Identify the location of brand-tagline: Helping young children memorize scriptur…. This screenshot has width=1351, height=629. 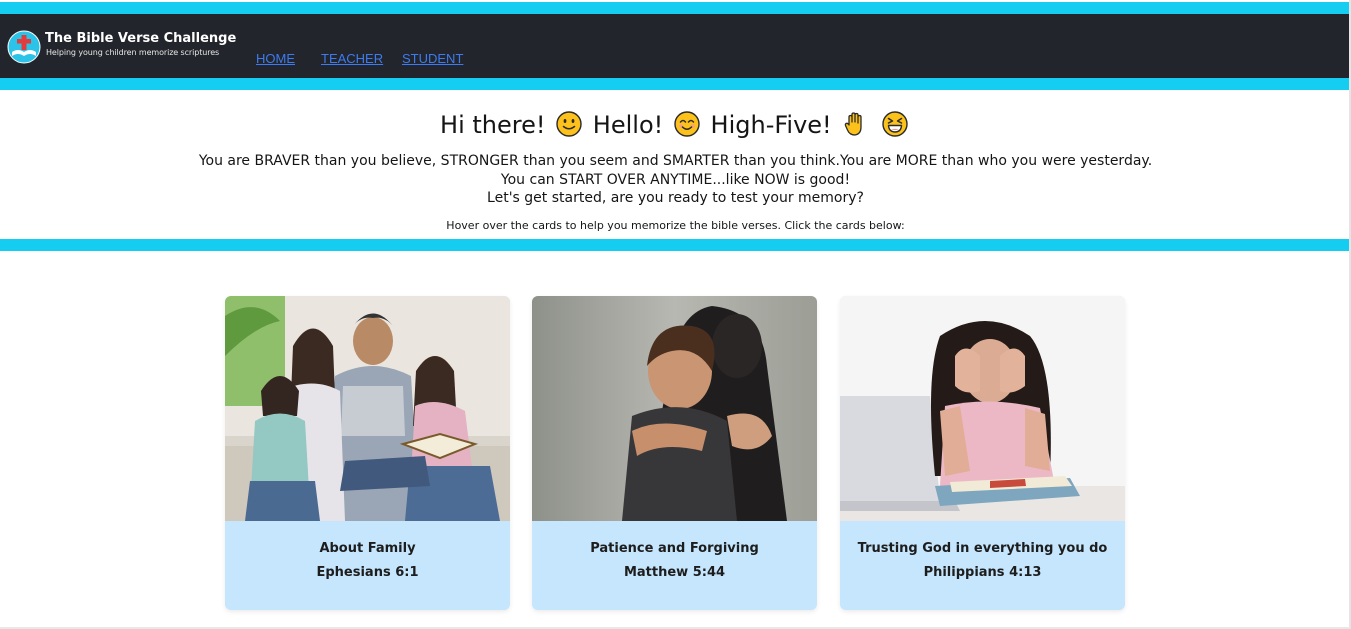
(133, 52).